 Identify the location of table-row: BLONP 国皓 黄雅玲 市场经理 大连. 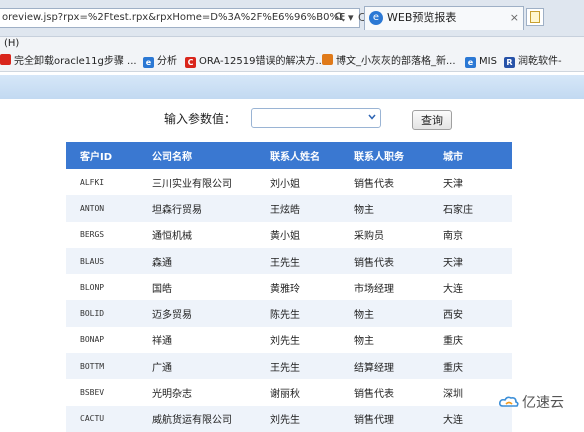
(289, 287).